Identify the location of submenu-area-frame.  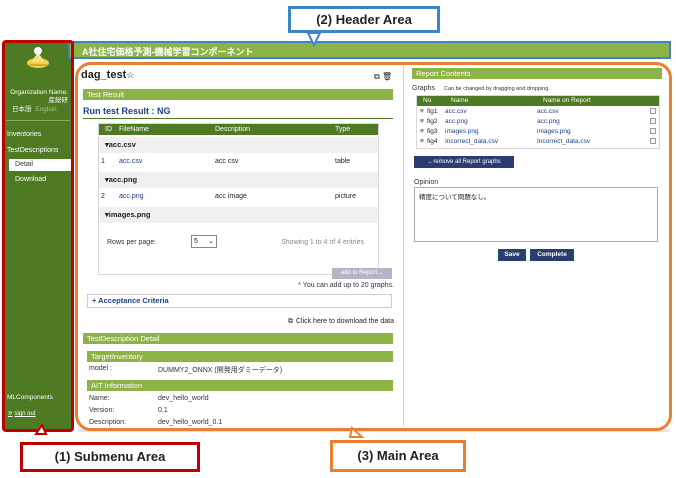
(38, 236).